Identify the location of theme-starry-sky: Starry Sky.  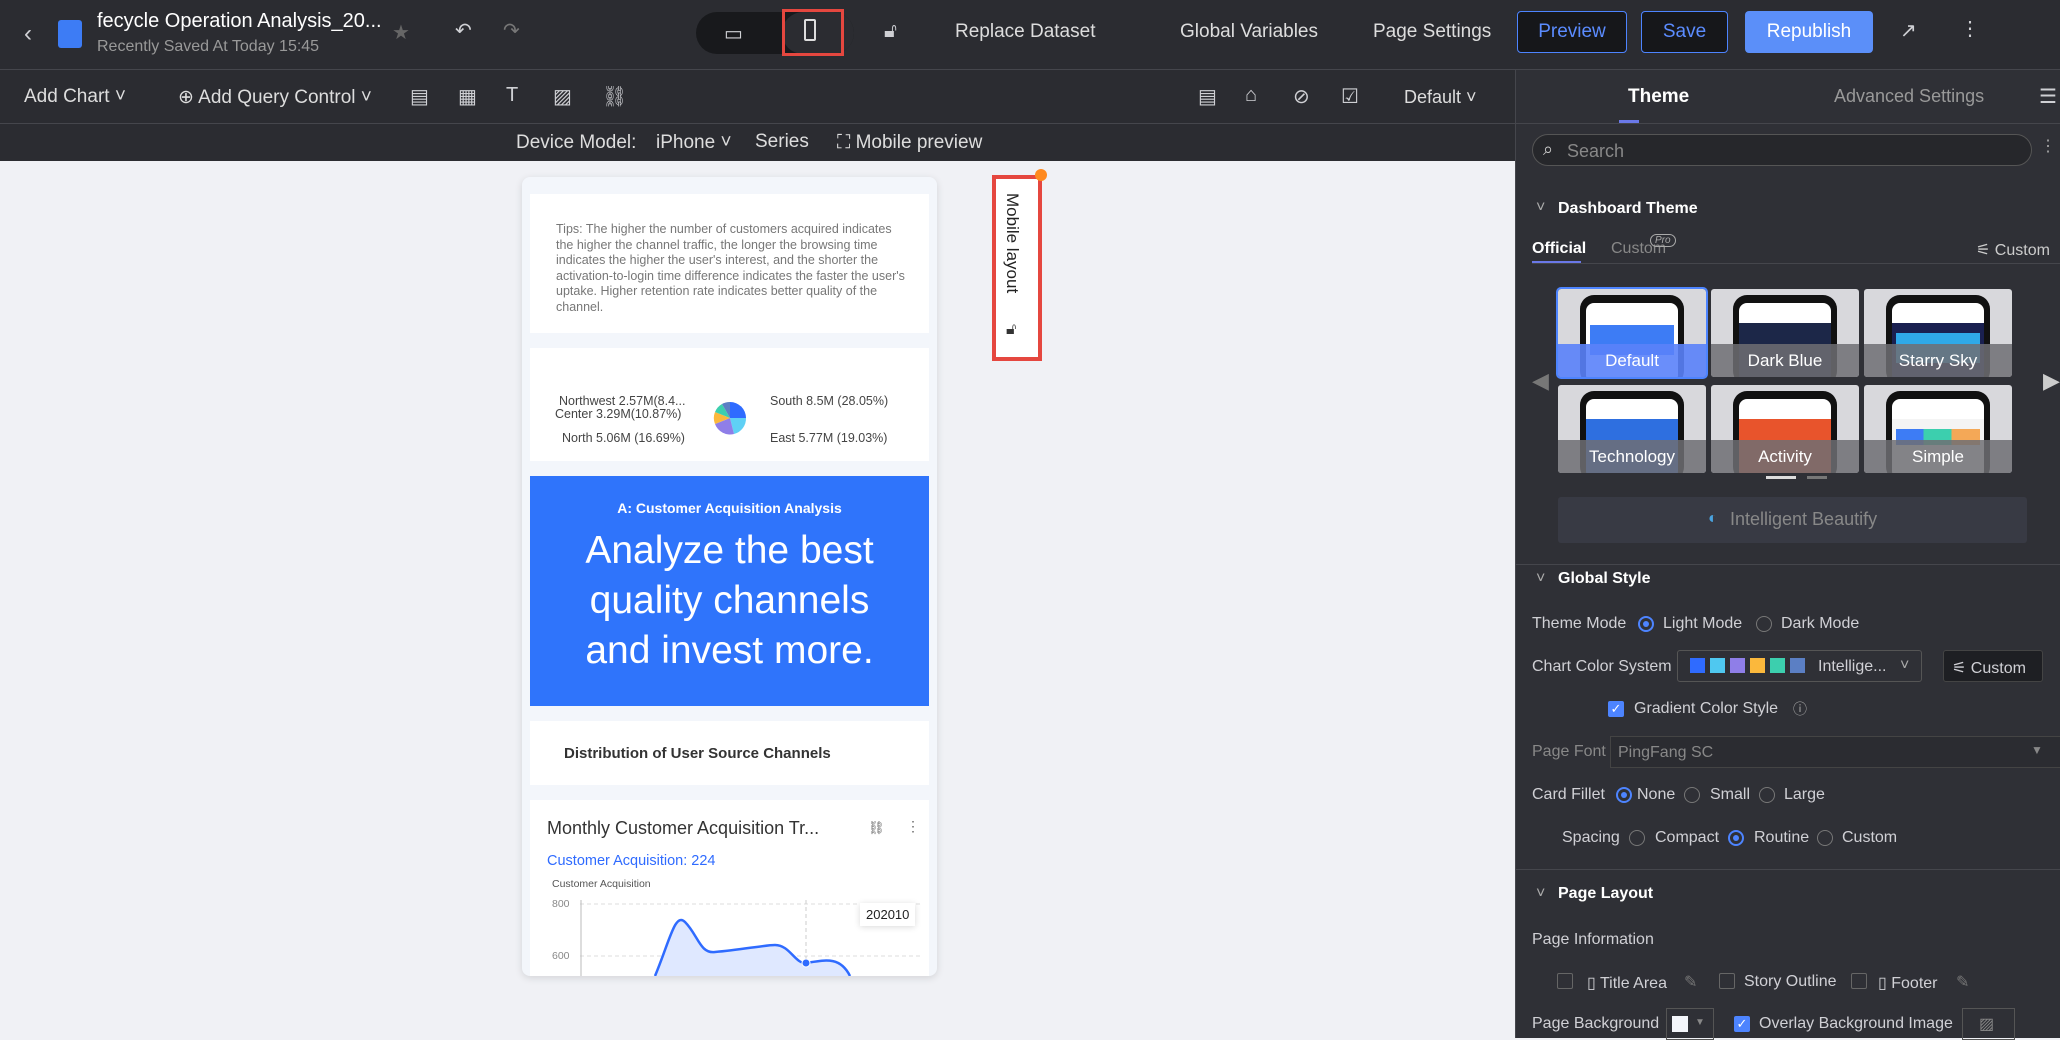
(1938, 333).